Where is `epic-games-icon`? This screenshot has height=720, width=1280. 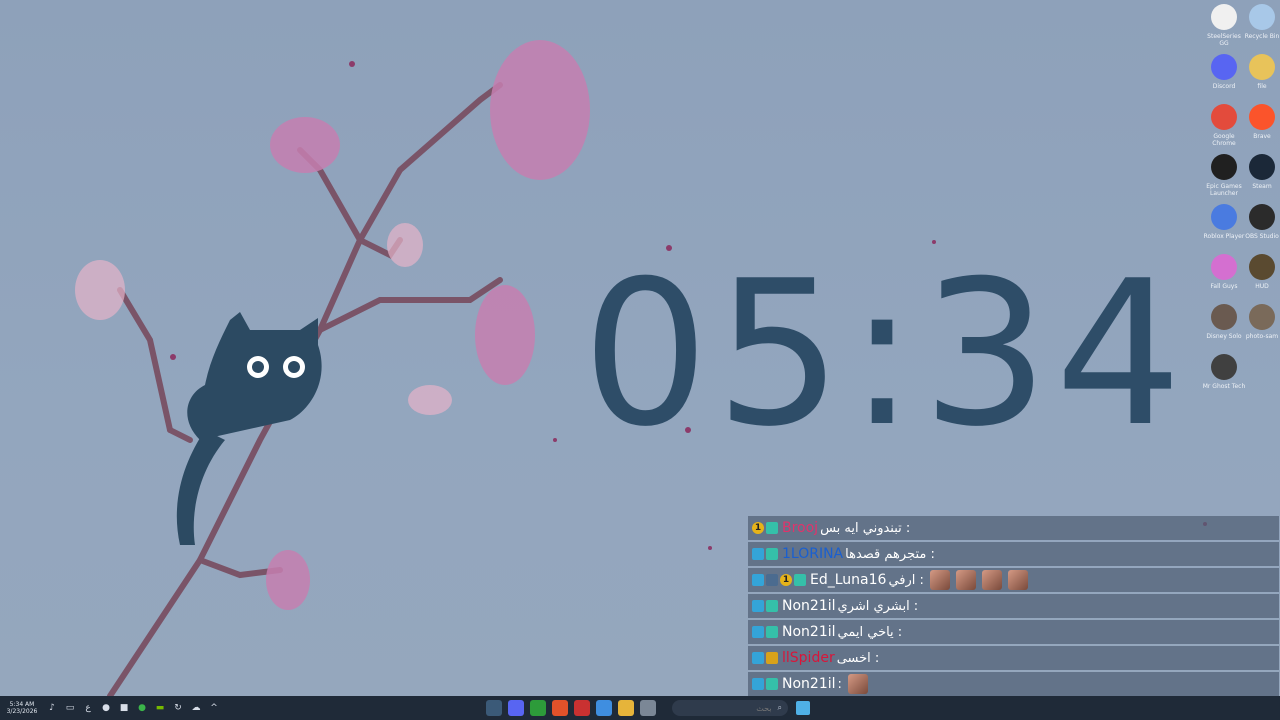
epic-games-icon is located at coordinates (1224, 167).